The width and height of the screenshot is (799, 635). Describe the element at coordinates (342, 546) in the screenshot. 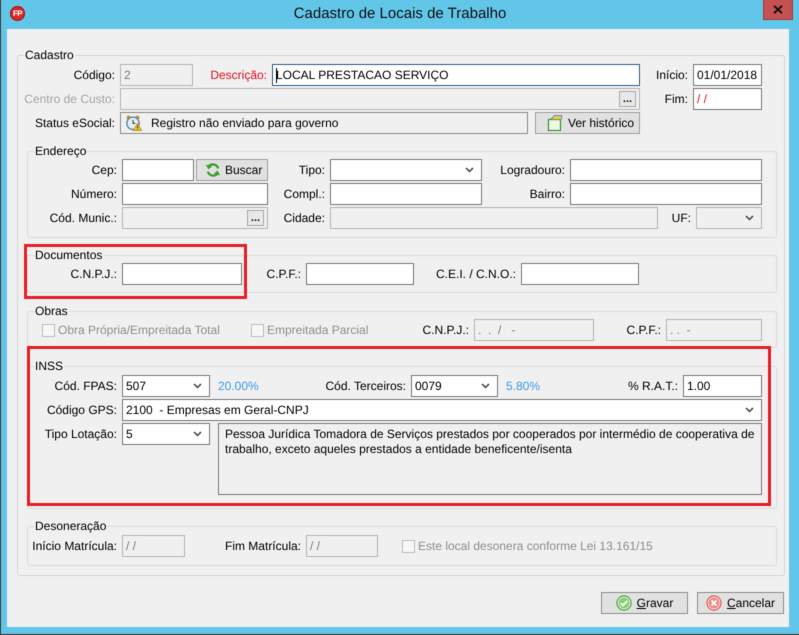

I see `registration-end-field: / /` at that location.